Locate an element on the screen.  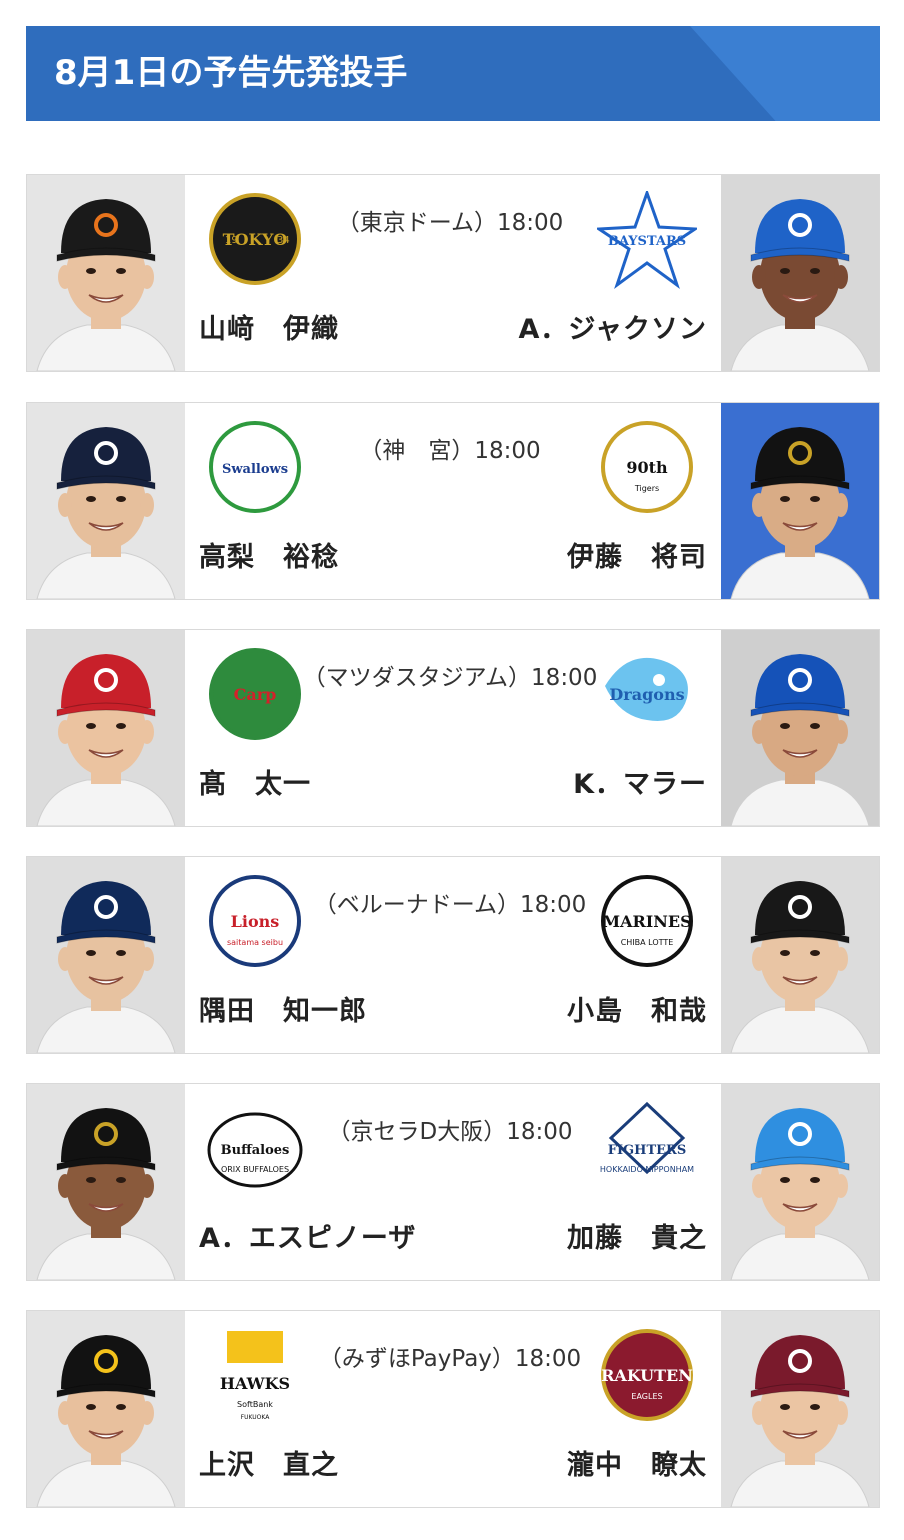
lions-logo-subtext: saitama seibu is located at coordinates (255, 942).